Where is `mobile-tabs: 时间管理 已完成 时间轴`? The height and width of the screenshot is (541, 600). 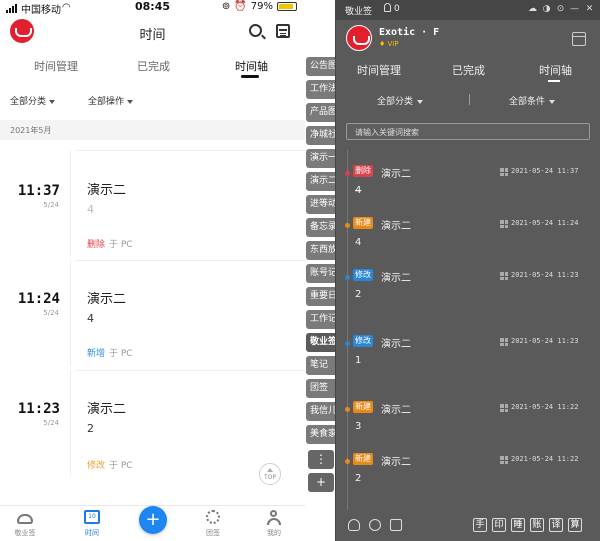 mobile-tabs: 时间管理 已完成 时间轴 is located at coordinates (152, 67).